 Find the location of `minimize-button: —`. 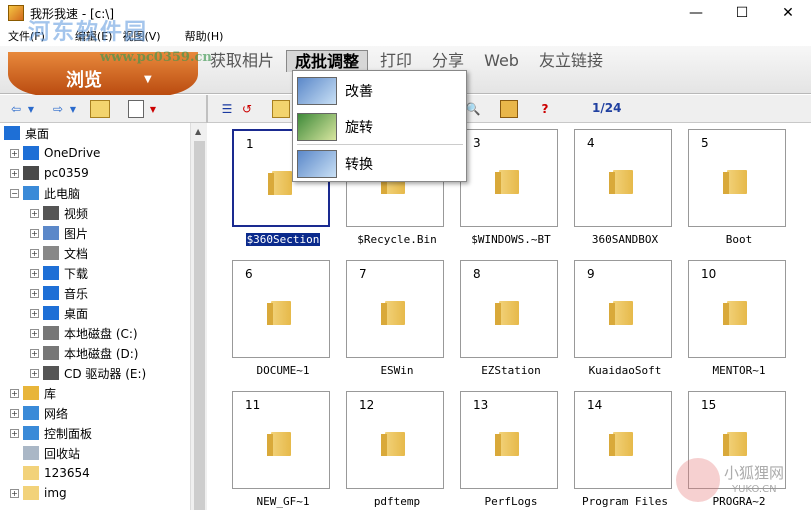

minimize-button: — is located at coordinates (696, 13).